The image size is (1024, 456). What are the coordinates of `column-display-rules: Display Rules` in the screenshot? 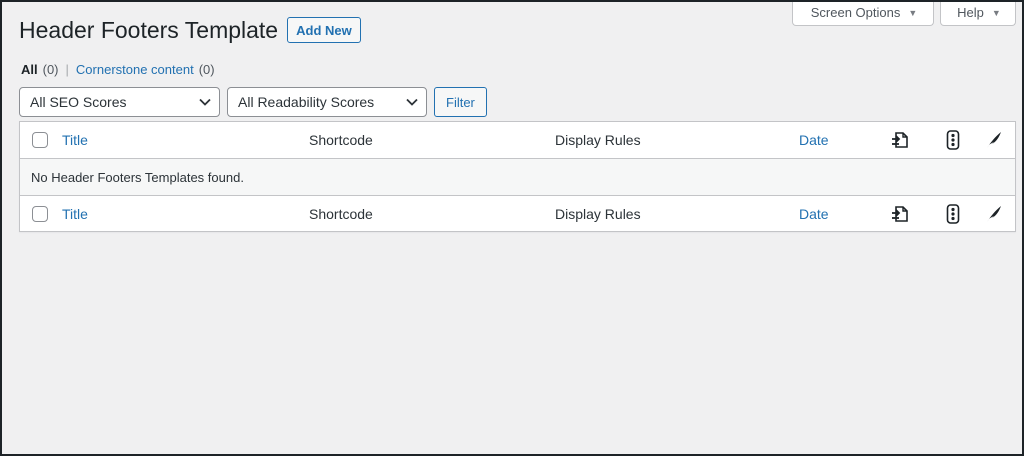 It's located at (598, 140).